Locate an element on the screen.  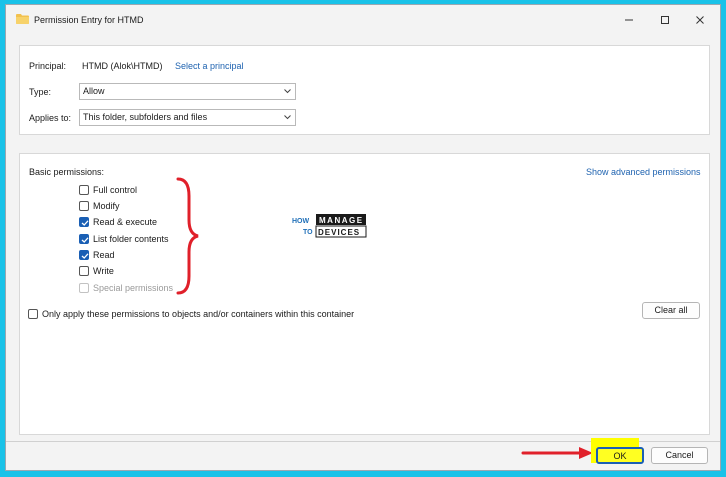
type-label: Type: is located at coordinates (40, 92).